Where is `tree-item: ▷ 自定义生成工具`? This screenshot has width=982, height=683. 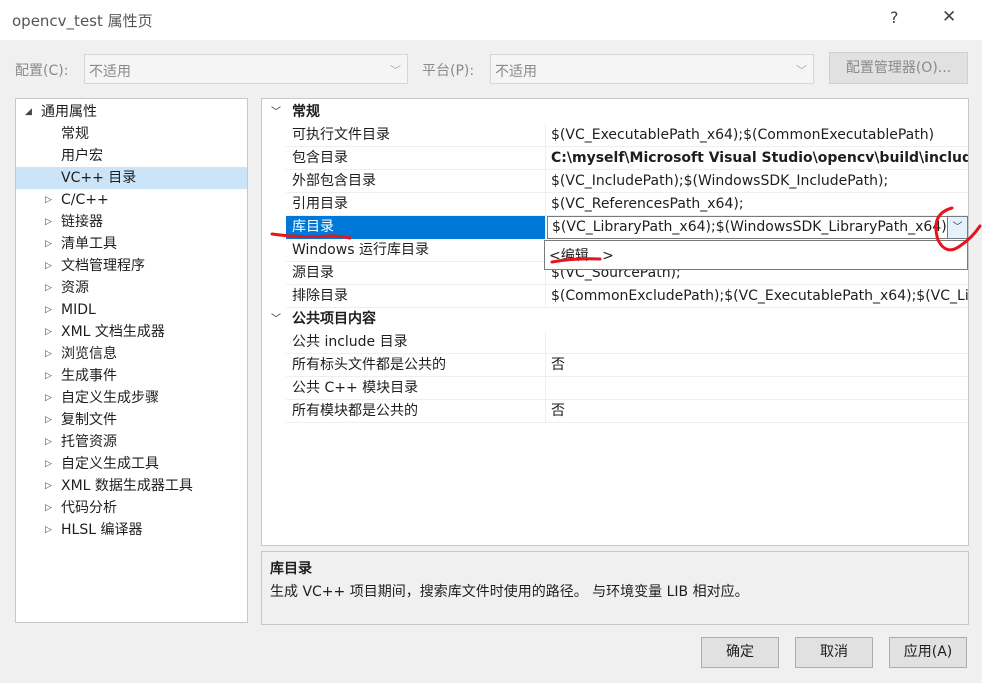 tree-item: ▷ 自定义生成工具 is located at coordinates (131, 464).